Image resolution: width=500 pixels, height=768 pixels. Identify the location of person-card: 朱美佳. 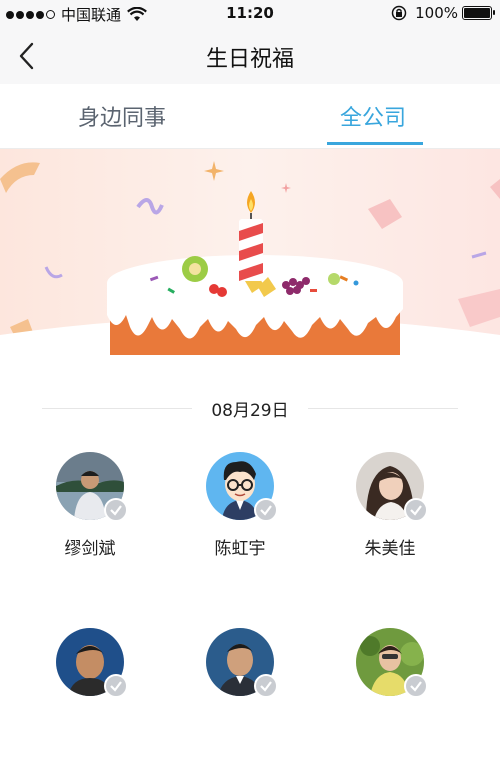
(390, 522).